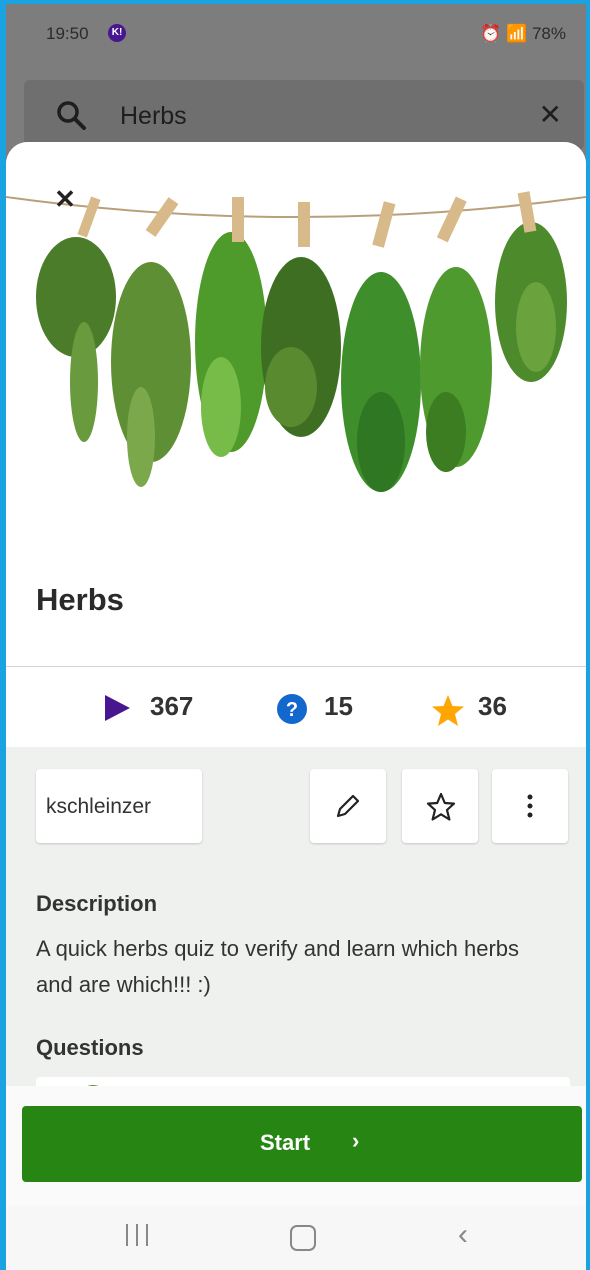  Describe the element at coordinates (303, 1238) in the screenshot. I see `home-icon` at that location.